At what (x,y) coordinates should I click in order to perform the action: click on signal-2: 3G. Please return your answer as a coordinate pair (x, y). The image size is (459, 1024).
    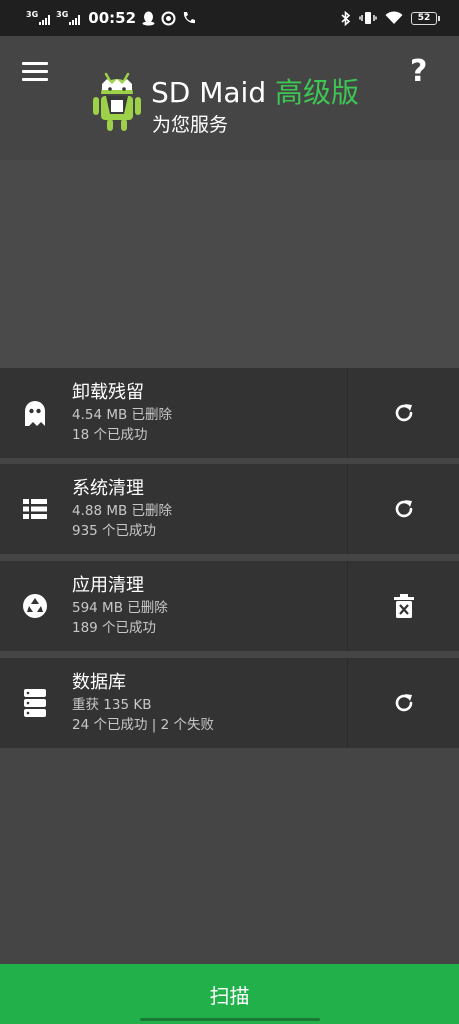
    Looking at the image, I should click on (68, 17).